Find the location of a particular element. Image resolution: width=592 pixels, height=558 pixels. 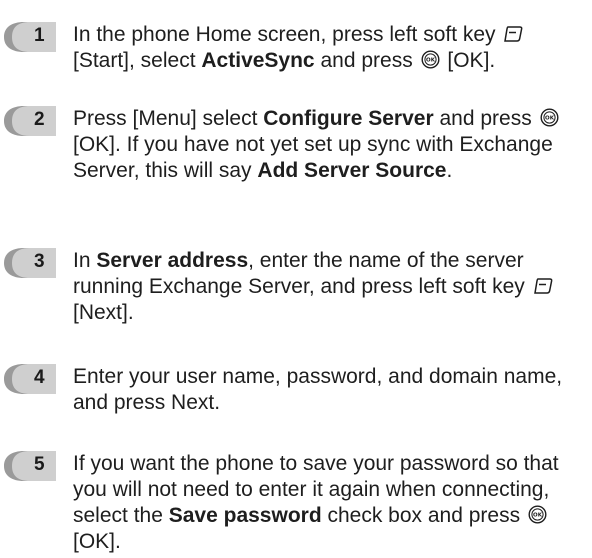

step-number: 1 is located at coordinates (39, 35).